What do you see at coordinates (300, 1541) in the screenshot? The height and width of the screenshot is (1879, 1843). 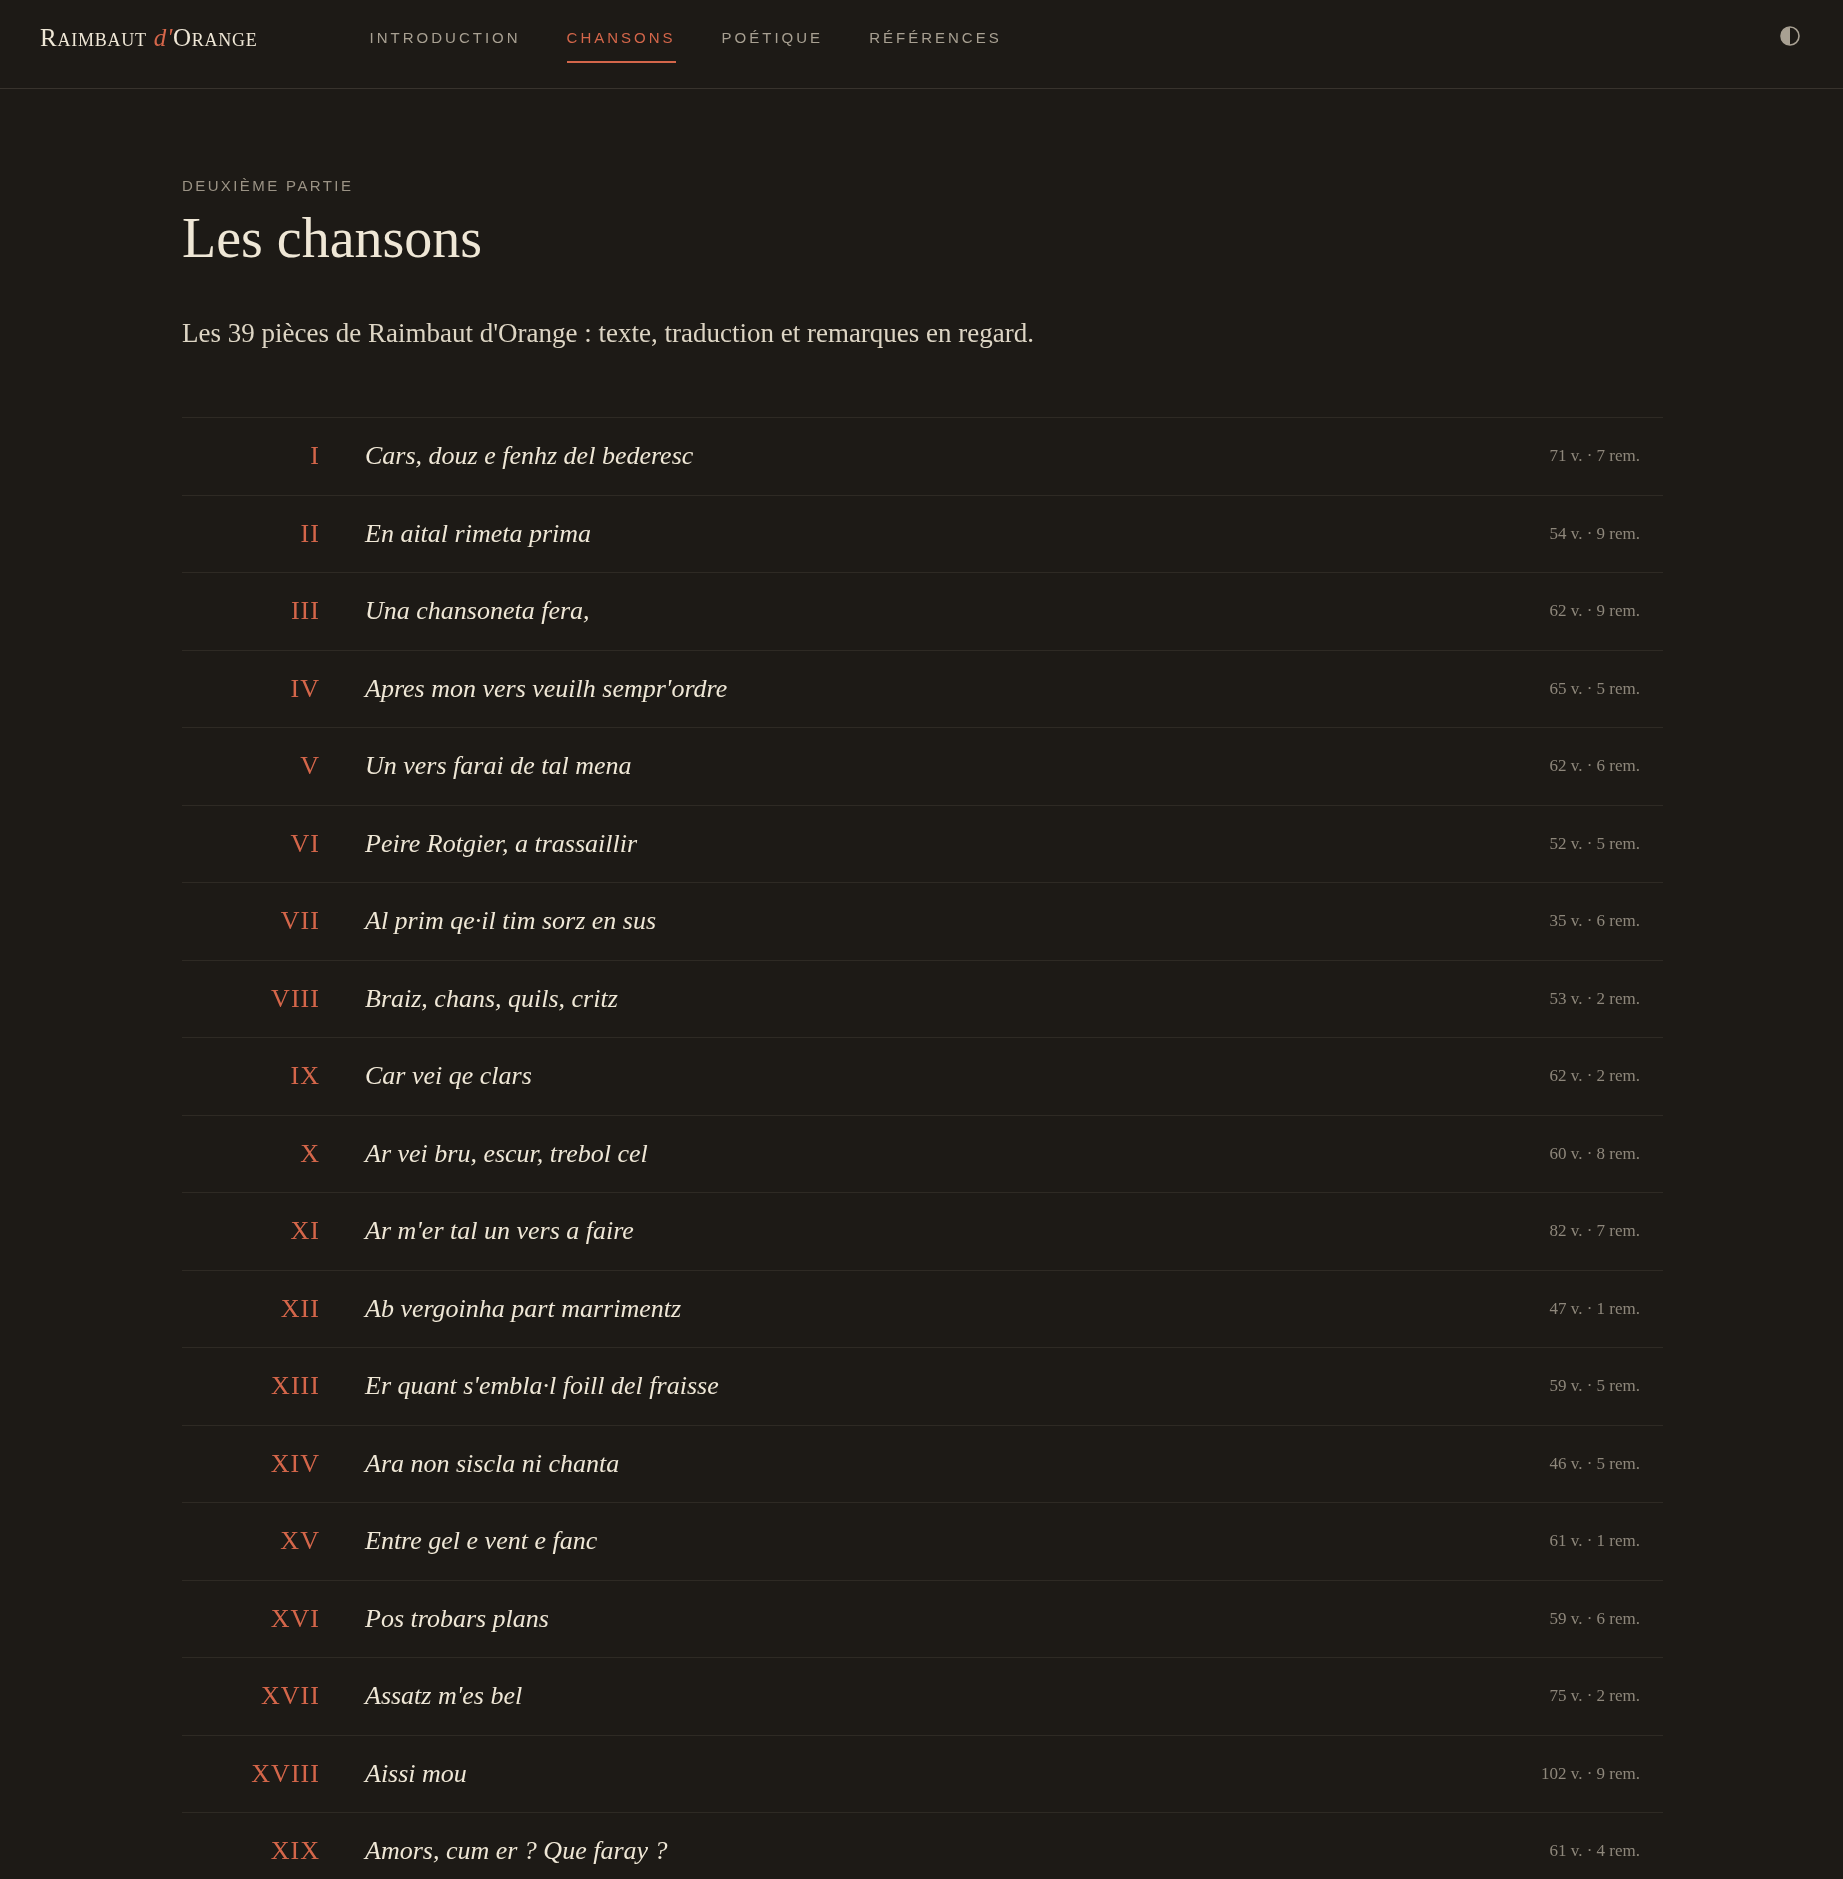 I see `song-numeral: XV` at bounding box center [300, 1541].